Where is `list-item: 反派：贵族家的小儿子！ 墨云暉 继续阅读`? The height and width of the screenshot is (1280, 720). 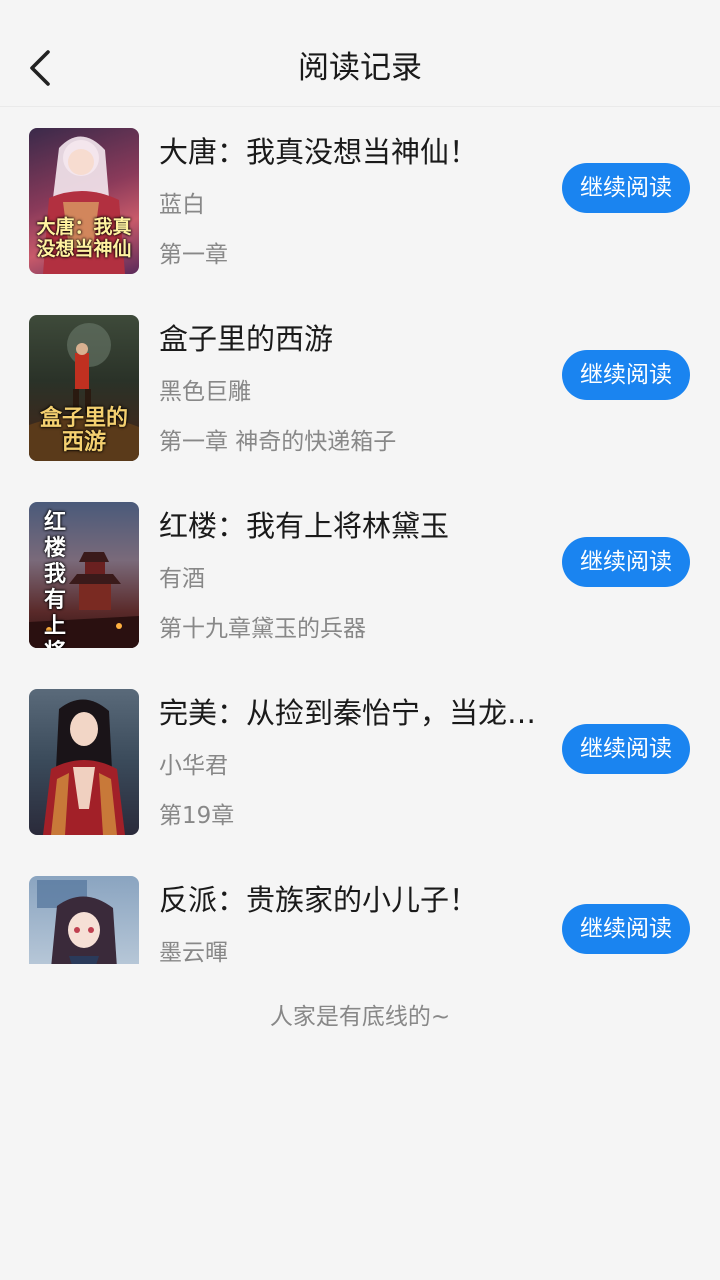 list-item: 反派：贵族家的小儿子！ 墨云暉 继续阅读 is located at coordinates (360, 909).